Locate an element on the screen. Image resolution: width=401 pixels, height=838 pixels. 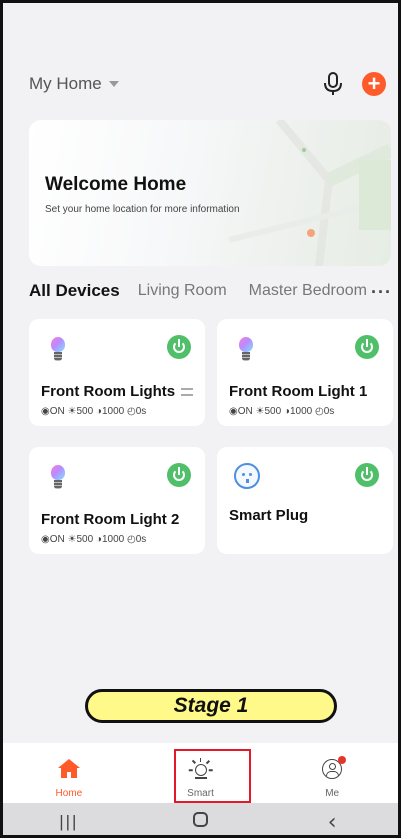
notification-dot is located at coordinates (342, 760).